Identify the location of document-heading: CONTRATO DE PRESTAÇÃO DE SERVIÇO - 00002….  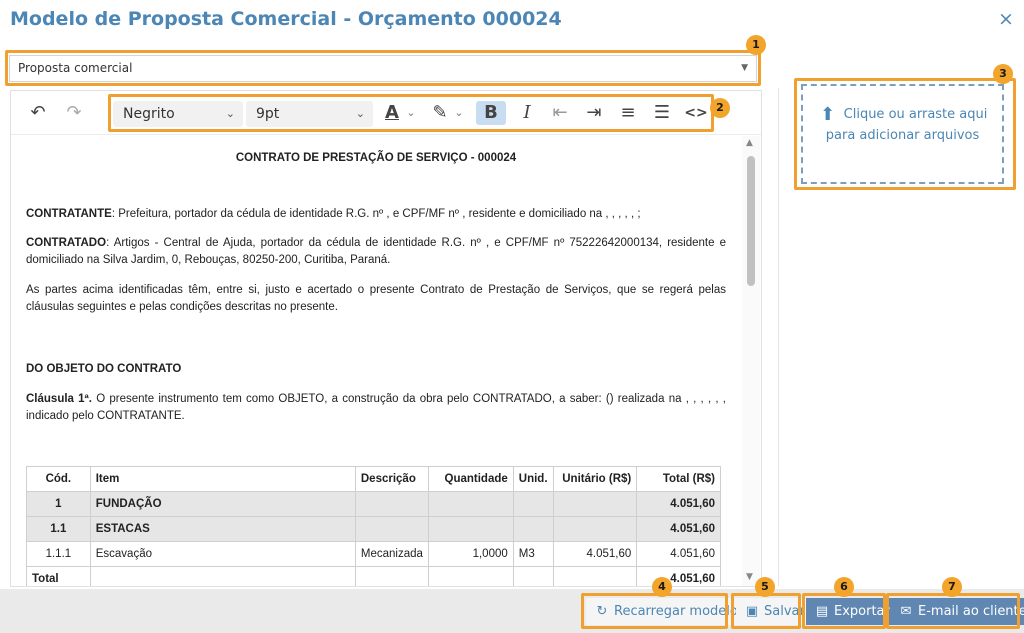
(376, 158).